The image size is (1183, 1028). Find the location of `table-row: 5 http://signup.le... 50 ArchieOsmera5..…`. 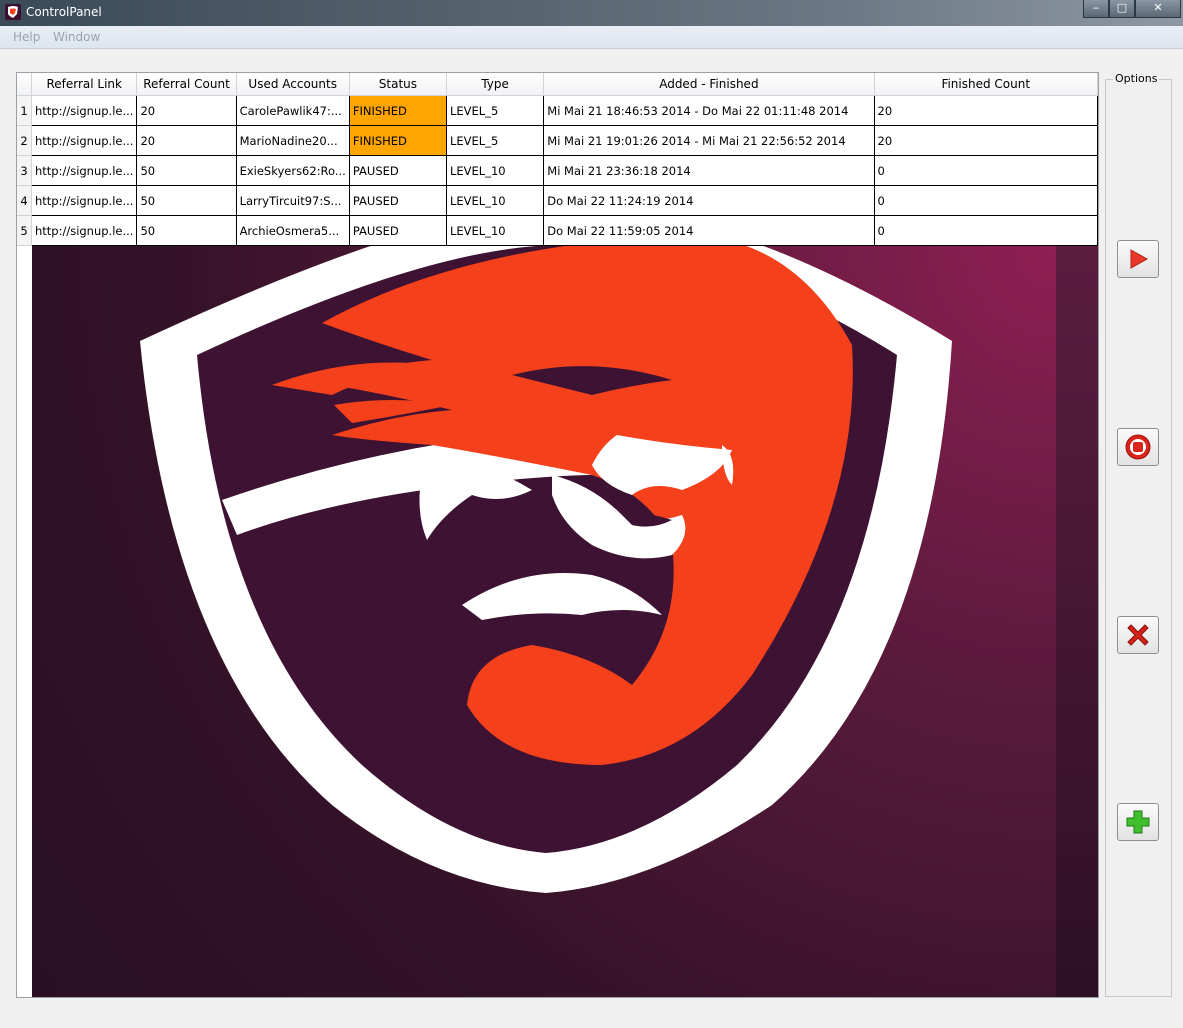

table-row: 5 http://signup.le... 50 ArchieOsmera5..… is located at coordinates (557, 230).